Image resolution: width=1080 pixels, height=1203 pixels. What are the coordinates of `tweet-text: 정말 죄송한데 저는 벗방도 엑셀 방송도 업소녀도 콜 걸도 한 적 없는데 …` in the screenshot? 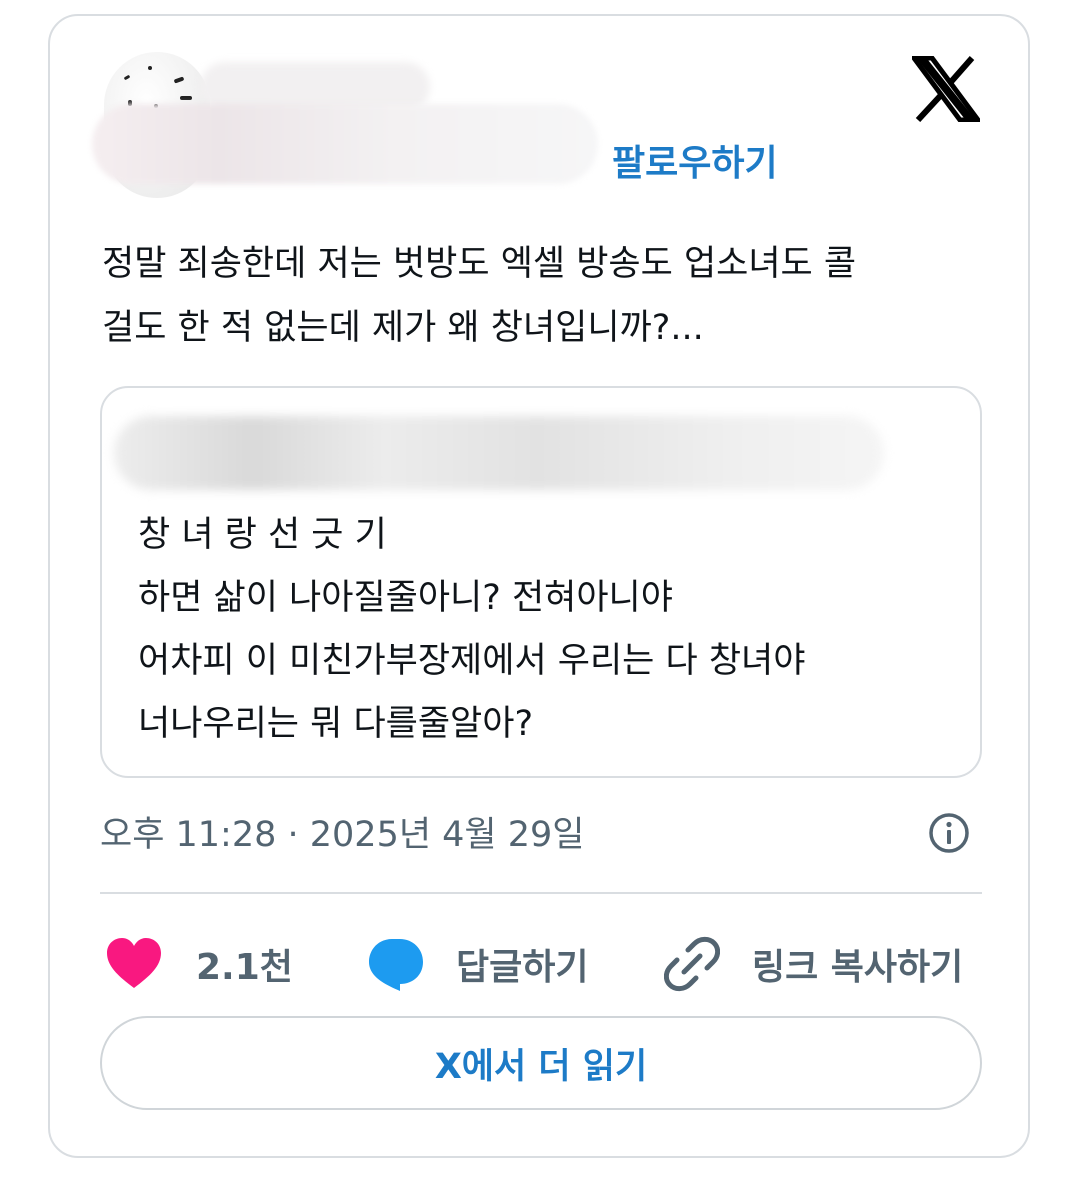 It's located at (479, 296).